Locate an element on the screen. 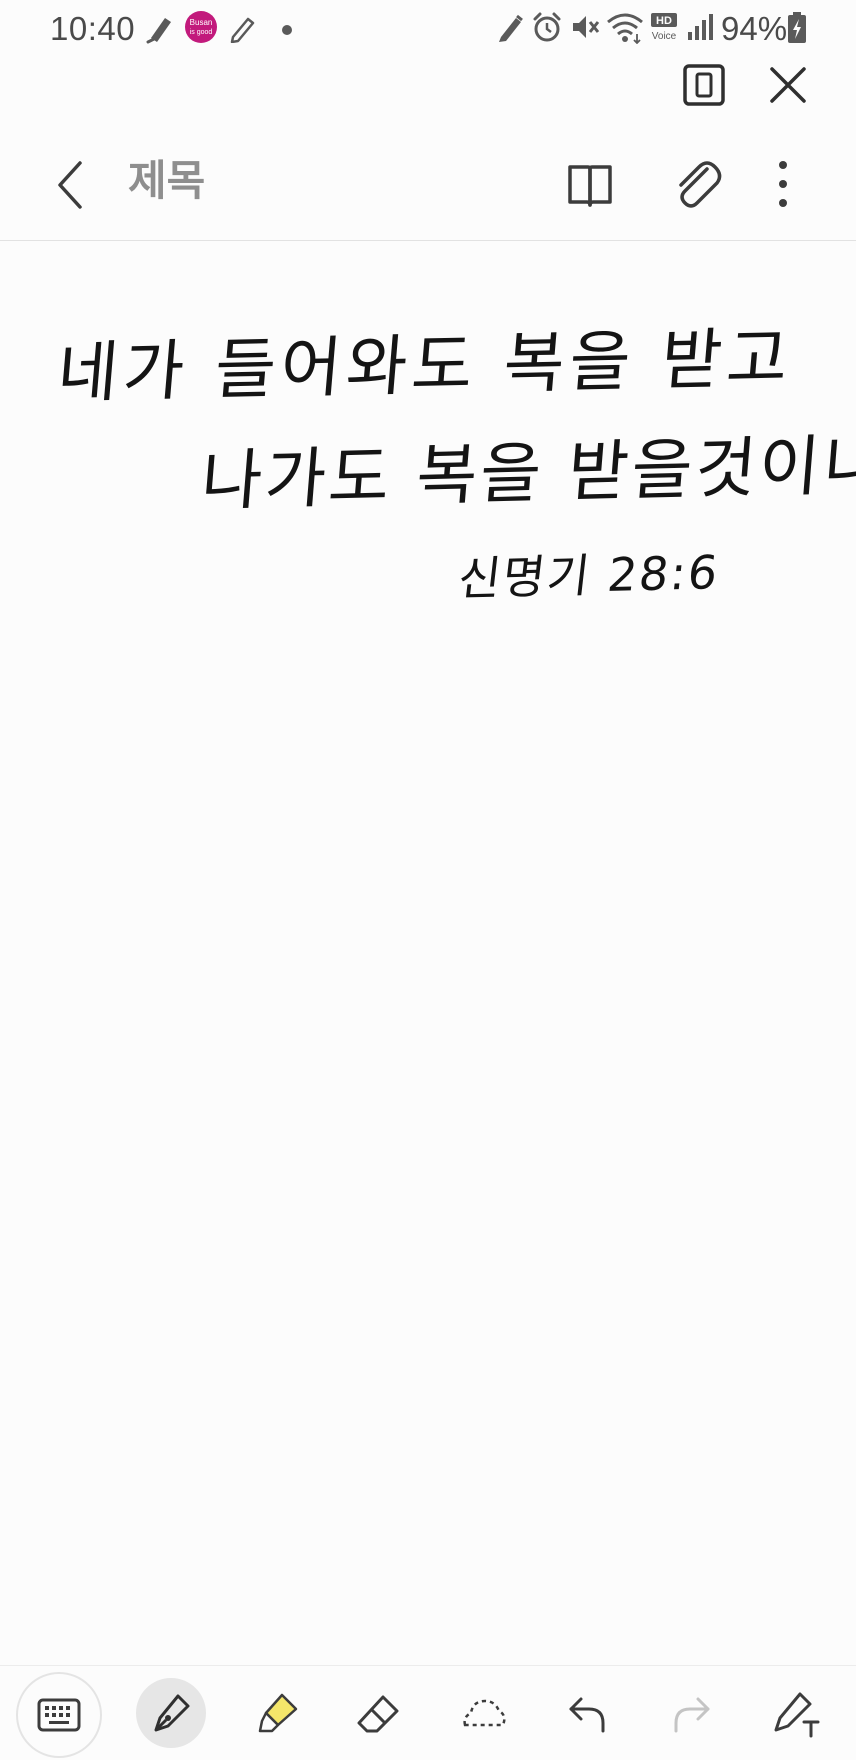  status-bar: 10:40 Busan is good HD Voice 94% is located at coordinates (428, 29).